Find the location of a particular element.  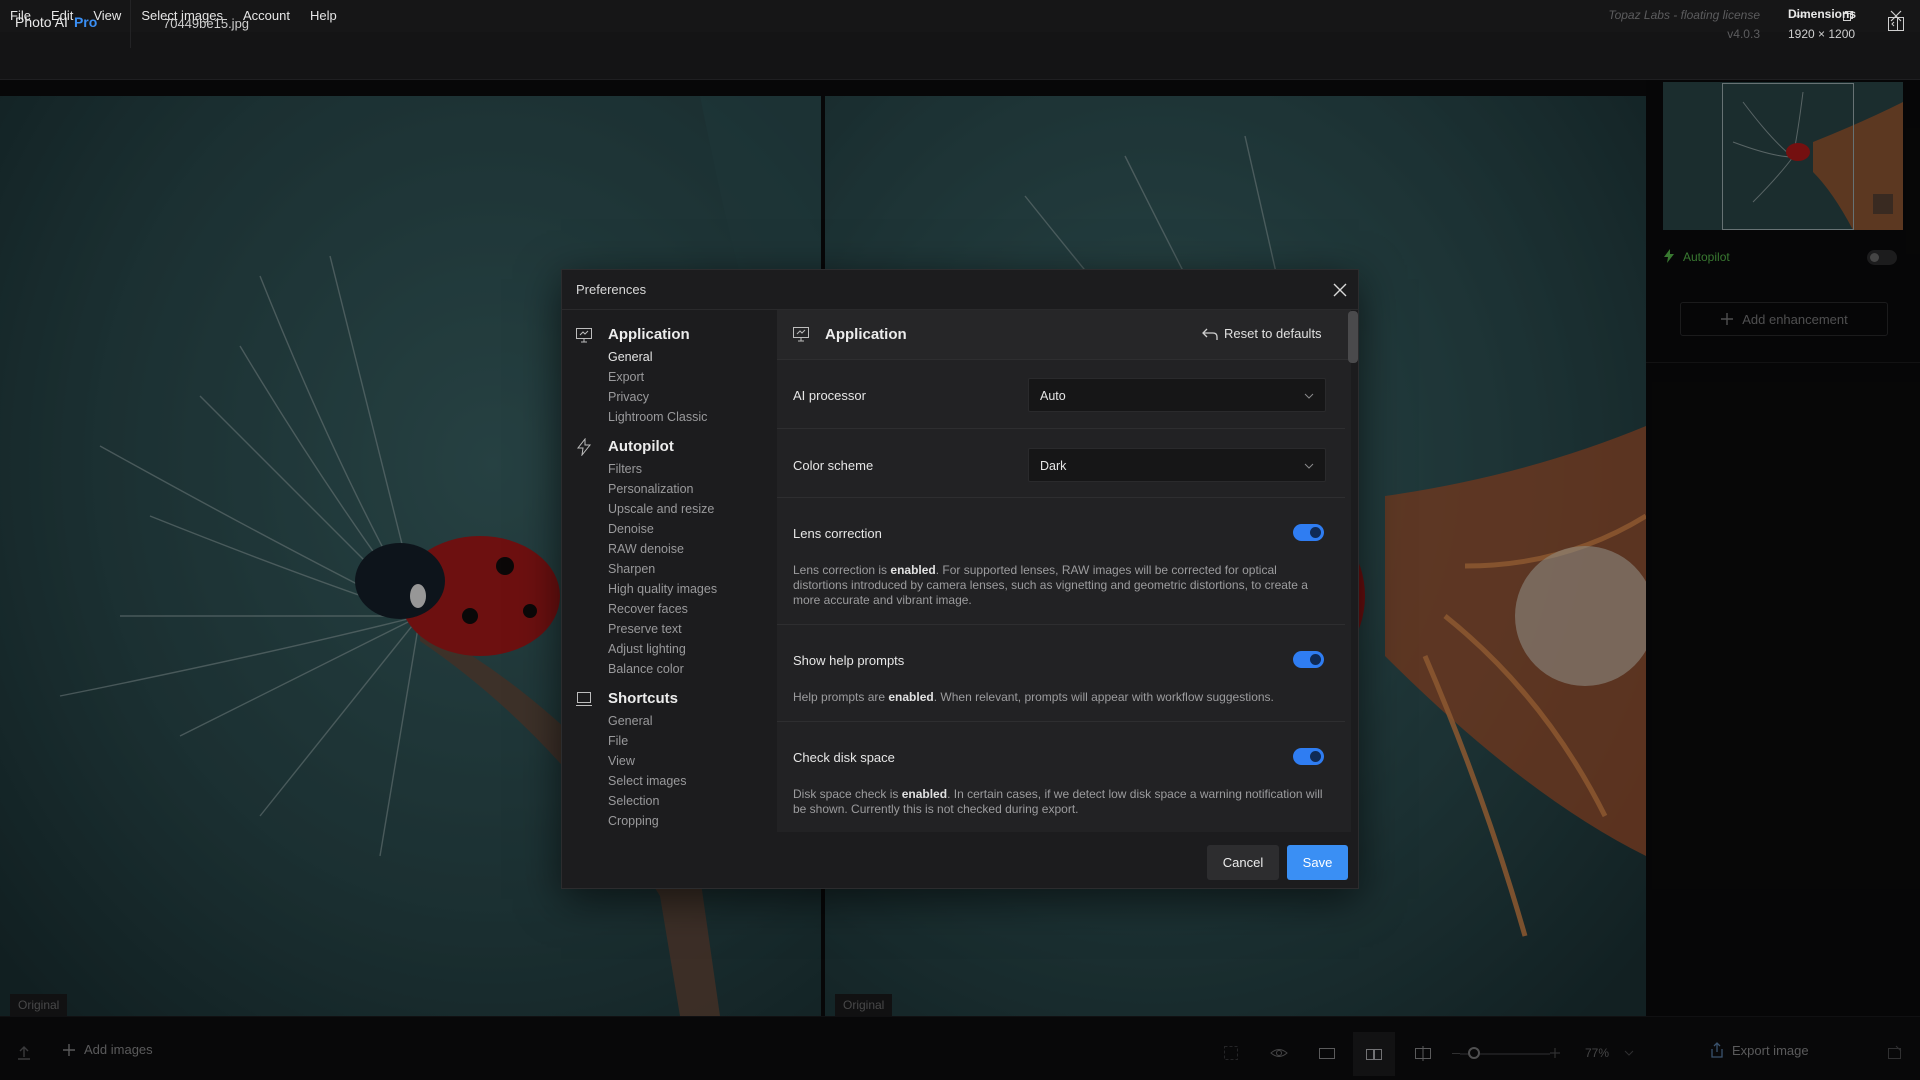

ai-processor-value: Auto is located at coordinates (1053, 396).